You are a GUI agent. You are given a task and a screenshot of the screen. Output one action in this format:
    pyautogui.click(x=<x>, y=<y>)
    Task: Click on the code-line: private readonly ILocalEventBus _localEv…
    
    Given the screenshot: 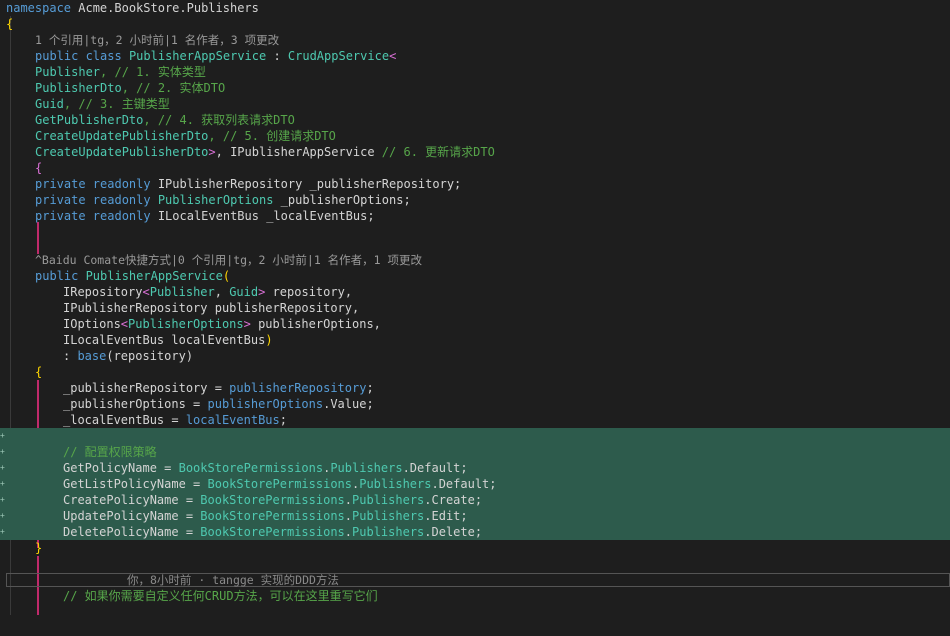 What is the action you would take?
    pyautogui.click(x=475, y=216)
    